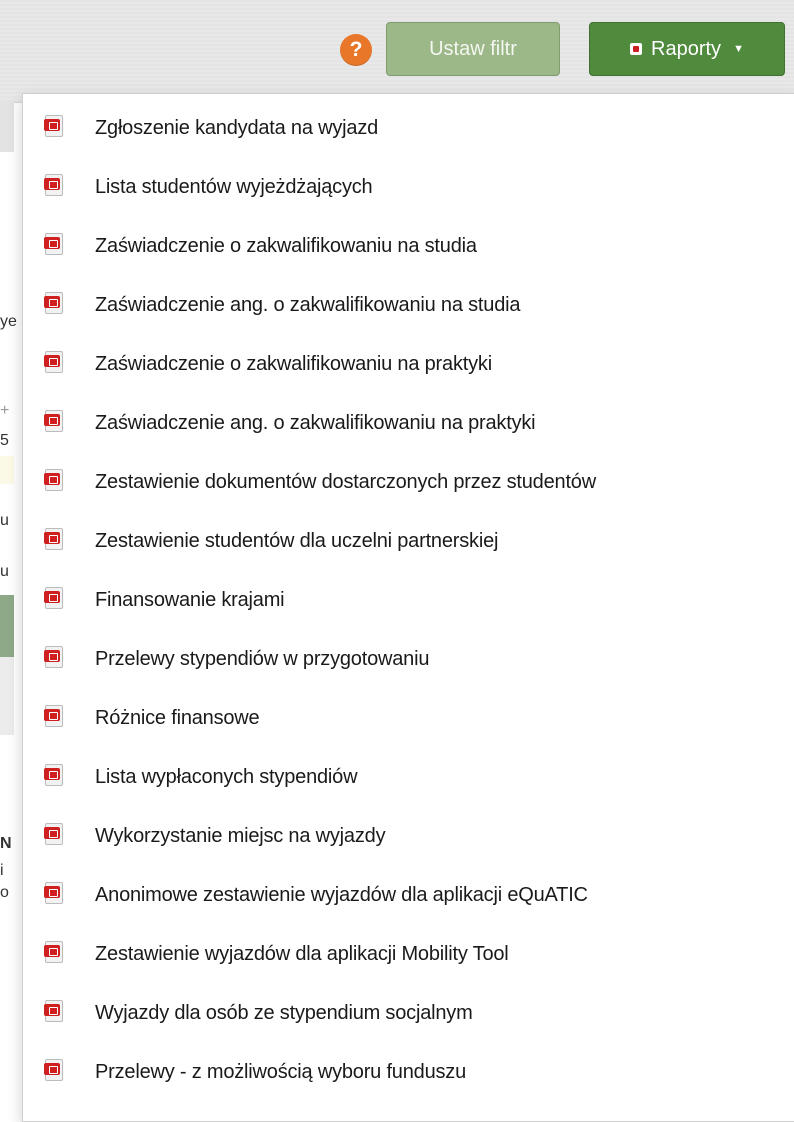 The width and height of the screenshot is (794, 1122). What do you see at coordinates (226, 777) in the screenshot?
I see `menu-item-label: Lista wypłaconych stypendiów` at bounding box center [226, 777].